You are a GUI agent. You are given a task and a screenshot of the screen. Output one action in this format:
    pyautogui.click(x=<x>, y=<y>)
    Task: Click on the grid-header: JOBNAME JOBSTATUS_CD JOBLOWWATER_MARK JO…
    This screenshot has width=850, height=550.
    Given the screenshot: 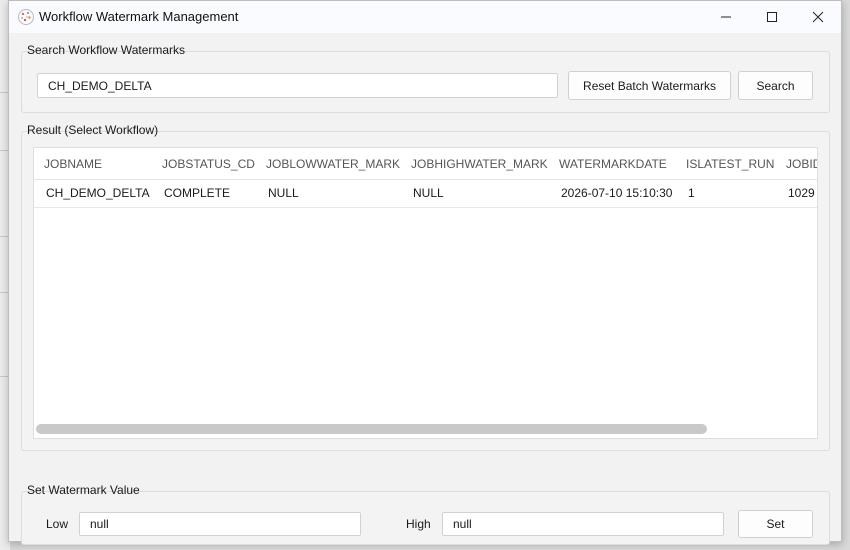 What is the action you would take?
    pyautogui.click(x=425, y=164)
    